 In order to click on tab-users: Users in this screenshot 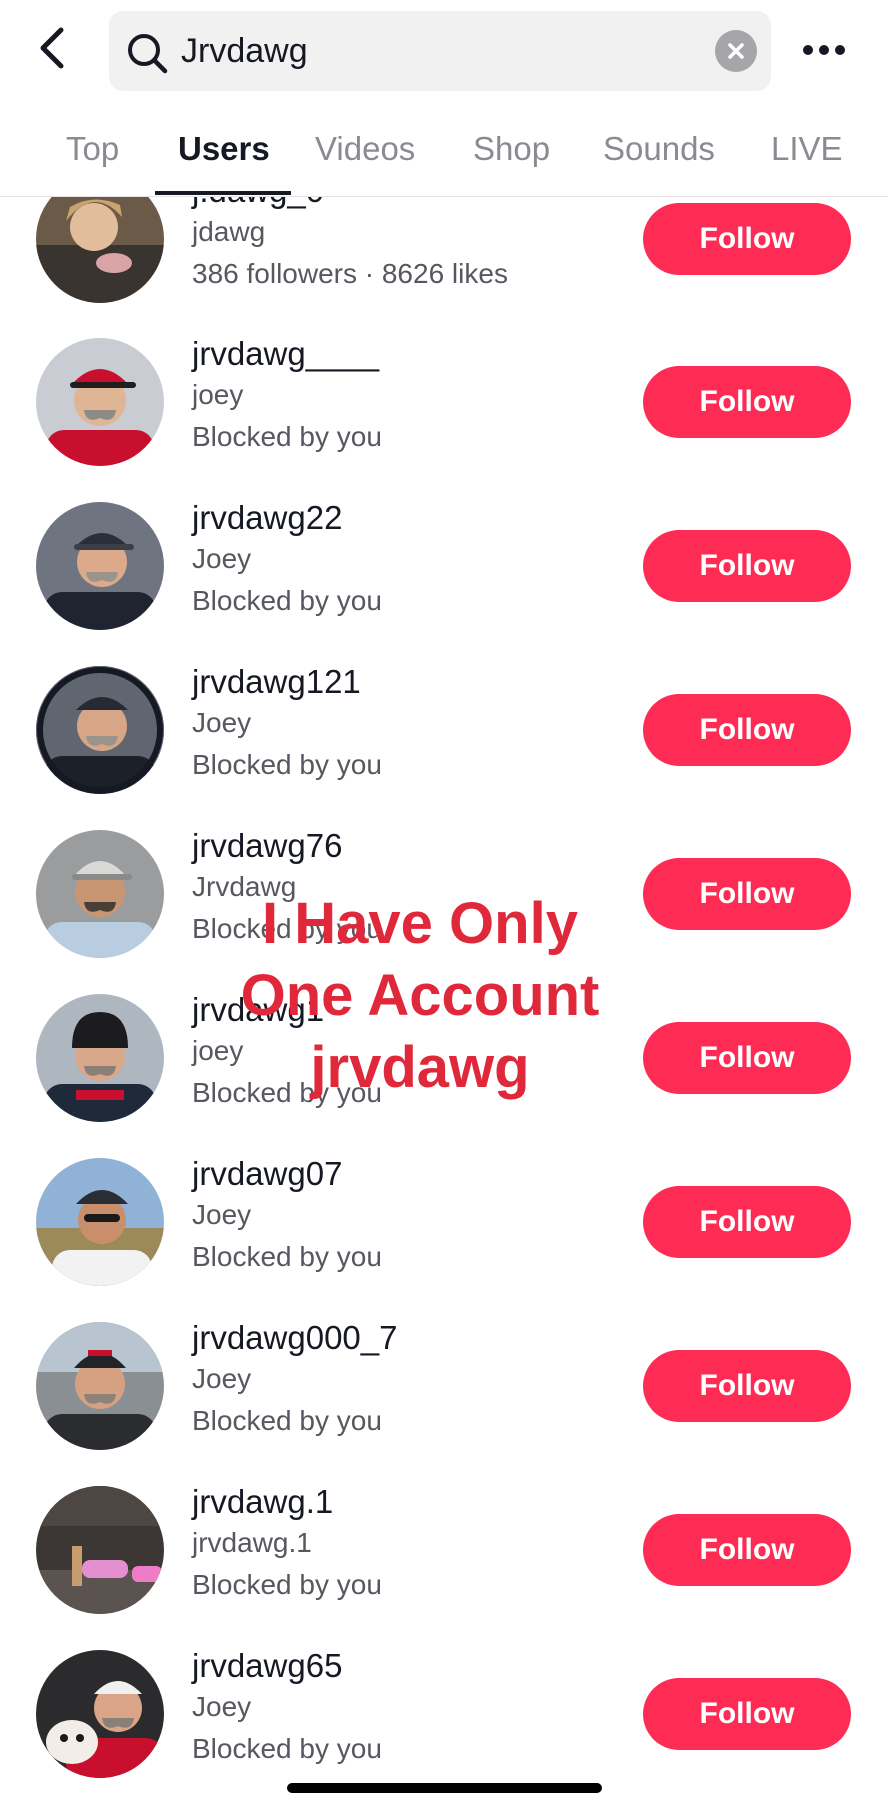, I will do `click(224, 149)`.